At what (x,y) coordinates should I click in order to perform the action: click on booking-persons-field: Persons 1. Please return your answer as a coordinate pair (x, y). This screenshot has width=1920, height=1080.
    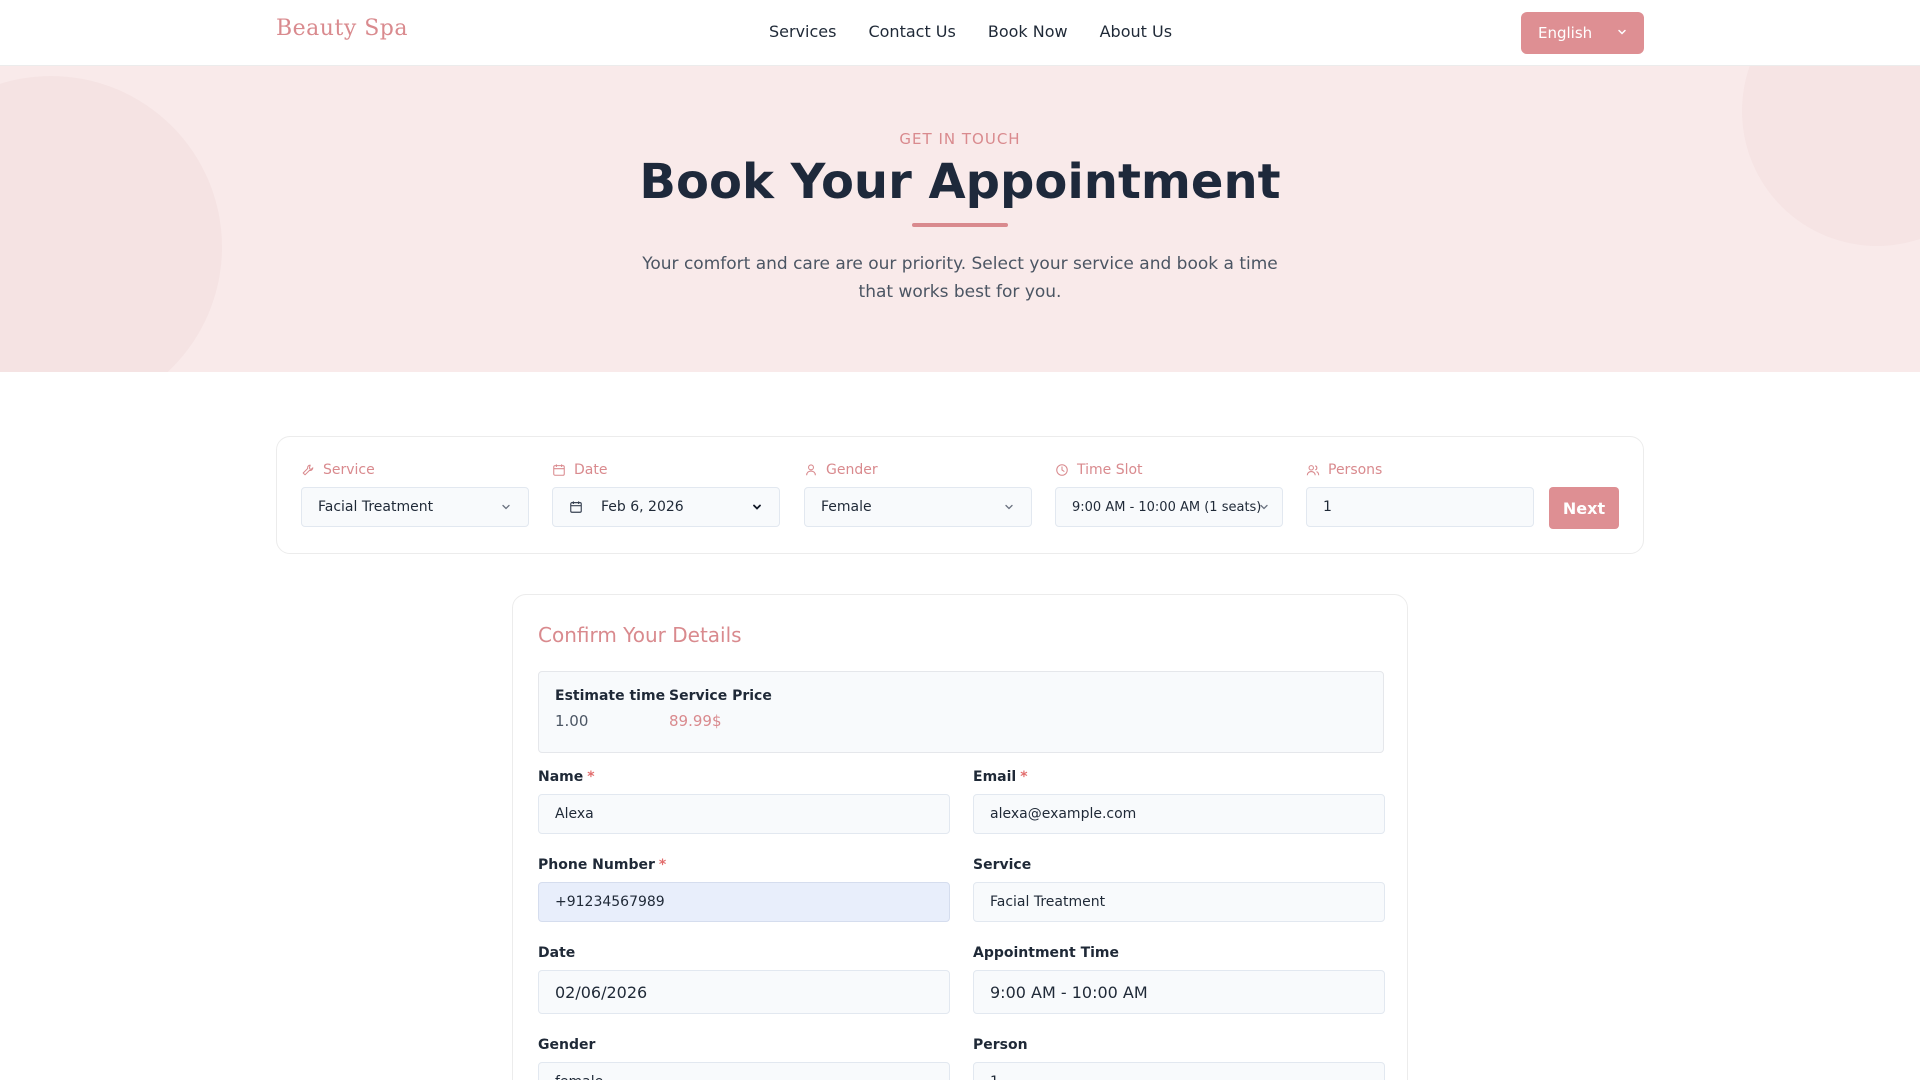
    Looking at the image, I should click on (1420, 494).